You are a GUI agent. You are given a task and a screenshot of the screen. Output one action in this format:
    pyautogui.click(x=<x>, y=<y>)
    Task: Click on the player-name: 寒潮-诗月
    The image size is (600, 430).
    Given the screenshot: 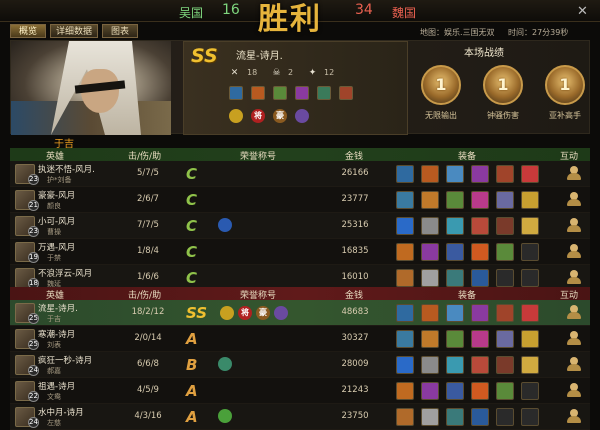 What is the action you would take?
    pyautogui.click(x=56, y=334)
    